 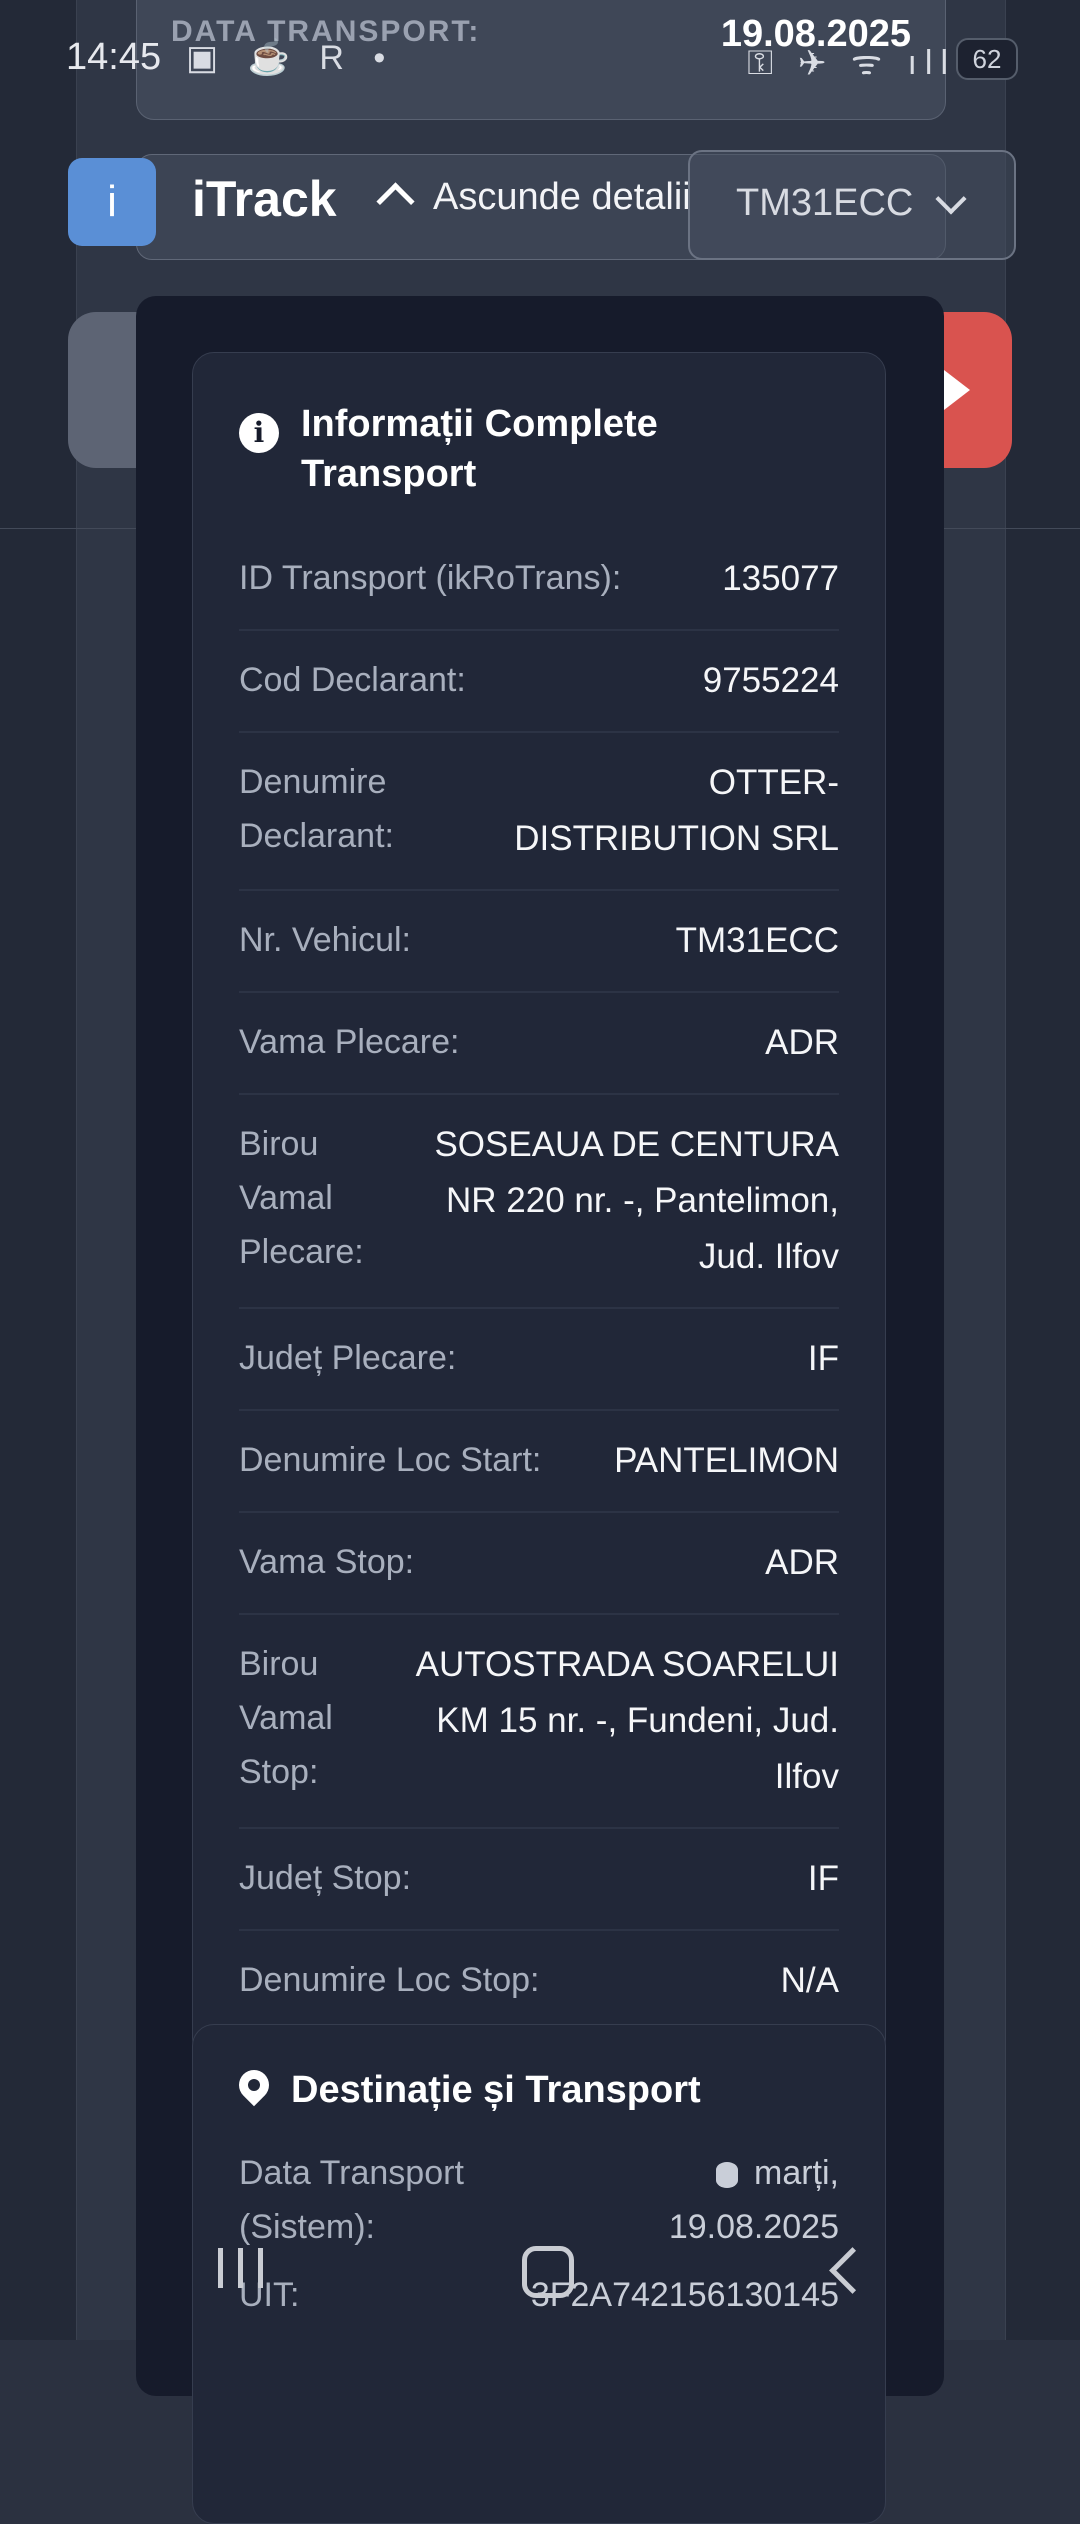 What do you see at coordinates (987, 59) in the screenshot?
I see `battery-icon: 62` at bounding box center [987, 59].